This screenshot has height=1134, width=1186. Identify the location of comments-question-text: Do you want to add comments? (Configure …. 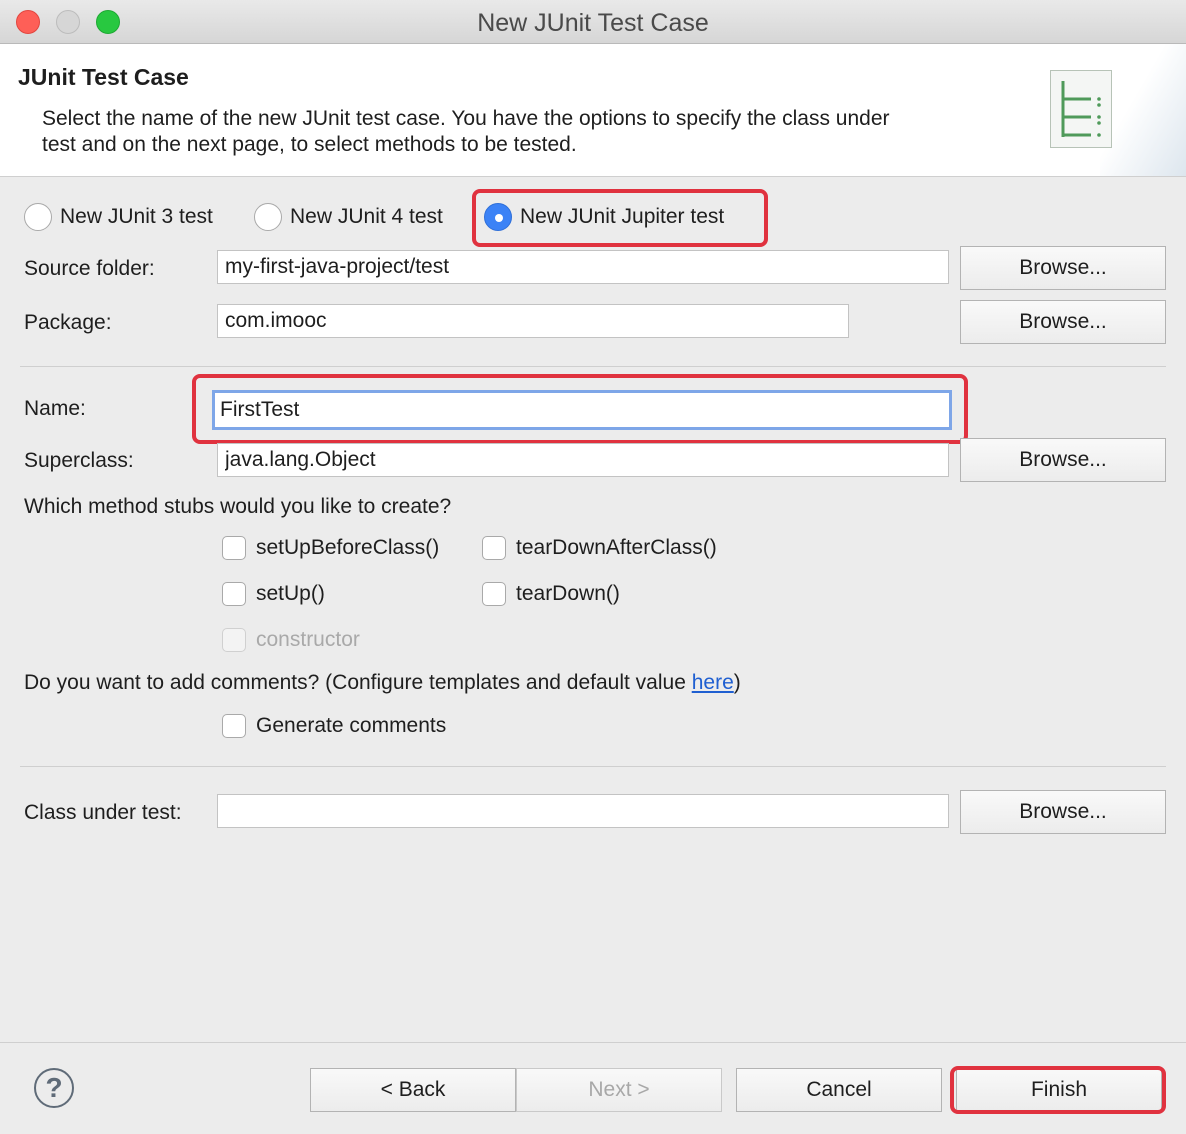
(358, 682).